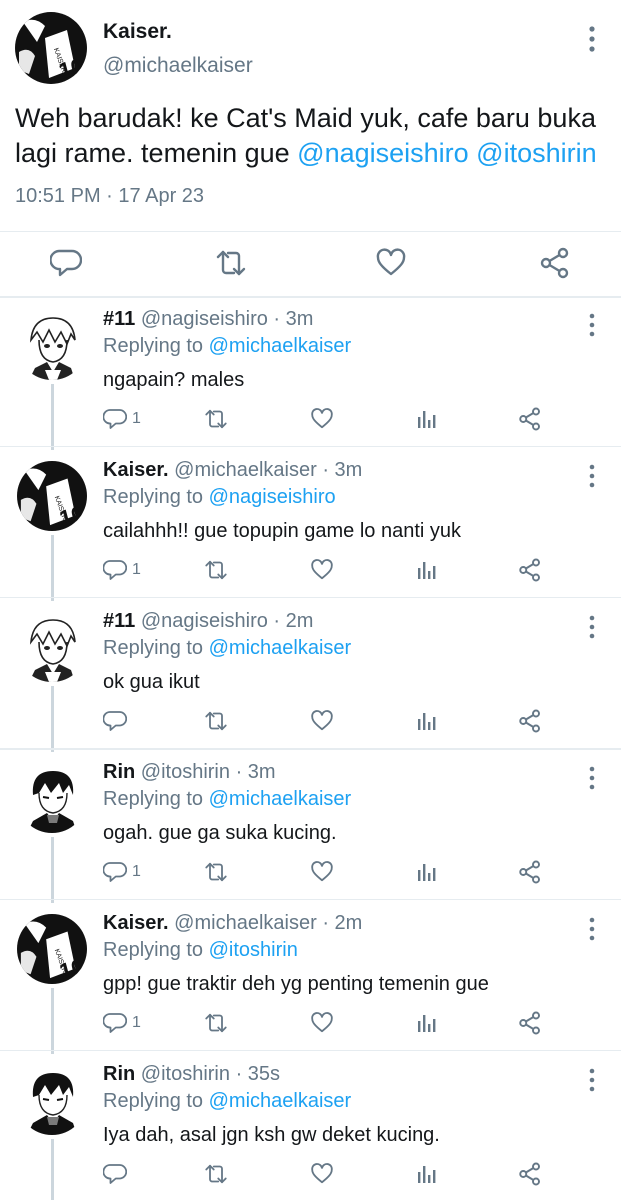  What do you see at coordinates (536, 153) in the screenshot?
I see `mention-link: @itoshirin` at bounding box center [536, 153].